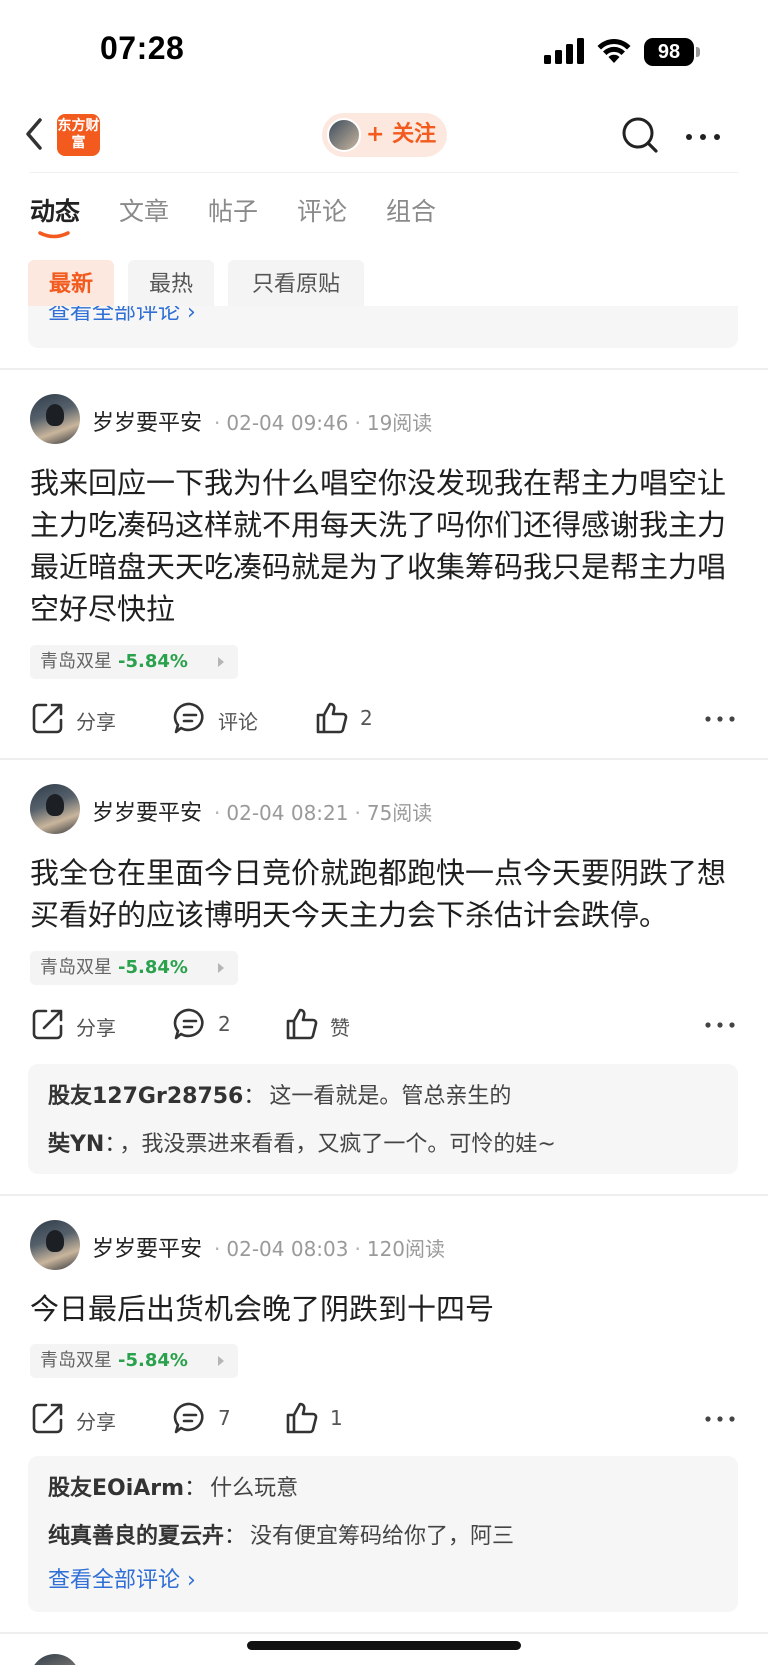  What do you see at coordinates (354, 720) in the screenshot?
I see `like-button: 2` at bounding box center [354, 720].